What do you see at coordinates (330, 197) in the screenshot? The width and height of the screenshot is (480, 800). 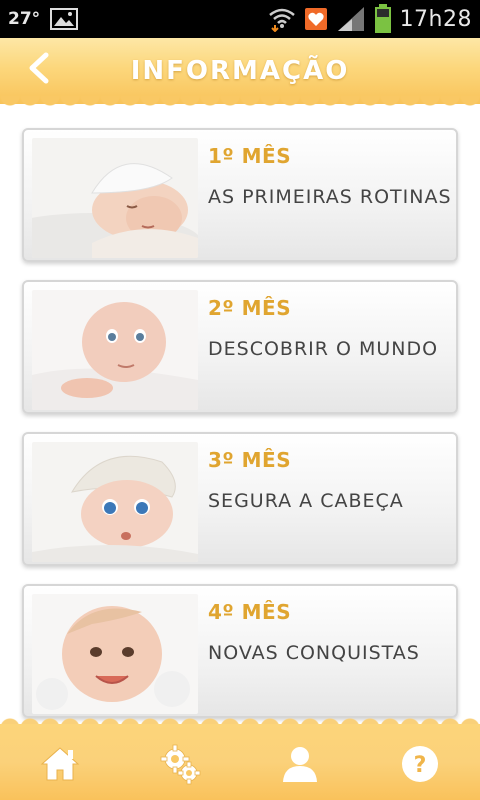 I see `item-subtitle: AS PRIMEIRAS ROTINAS` at bounding box center [330, 197].